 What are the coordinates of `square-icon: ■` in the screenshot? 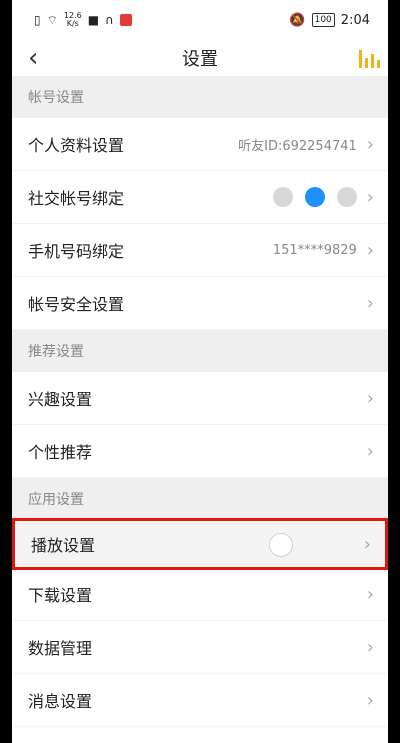 It's located at (93, 20).